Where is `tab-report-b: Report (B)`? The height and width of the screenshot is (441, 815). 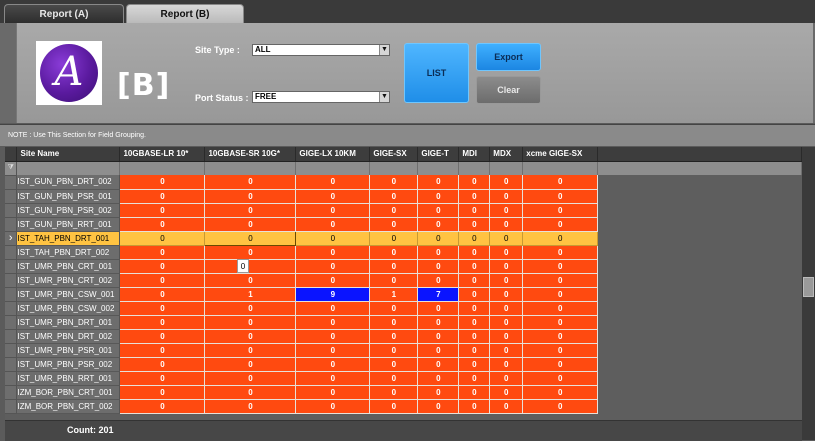
tab-report-b: Report (B) is located at coordinates (185, 14).